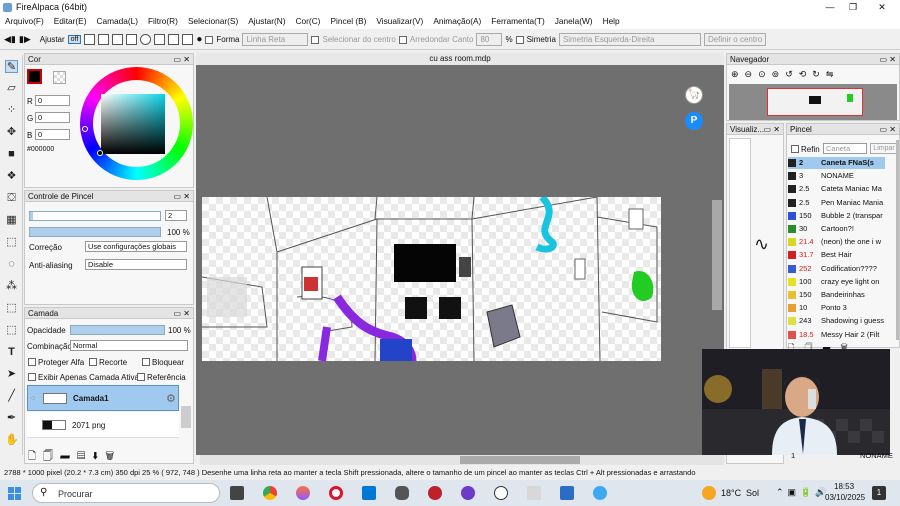  I want to click on windows-start-icon, so click(14, 493).